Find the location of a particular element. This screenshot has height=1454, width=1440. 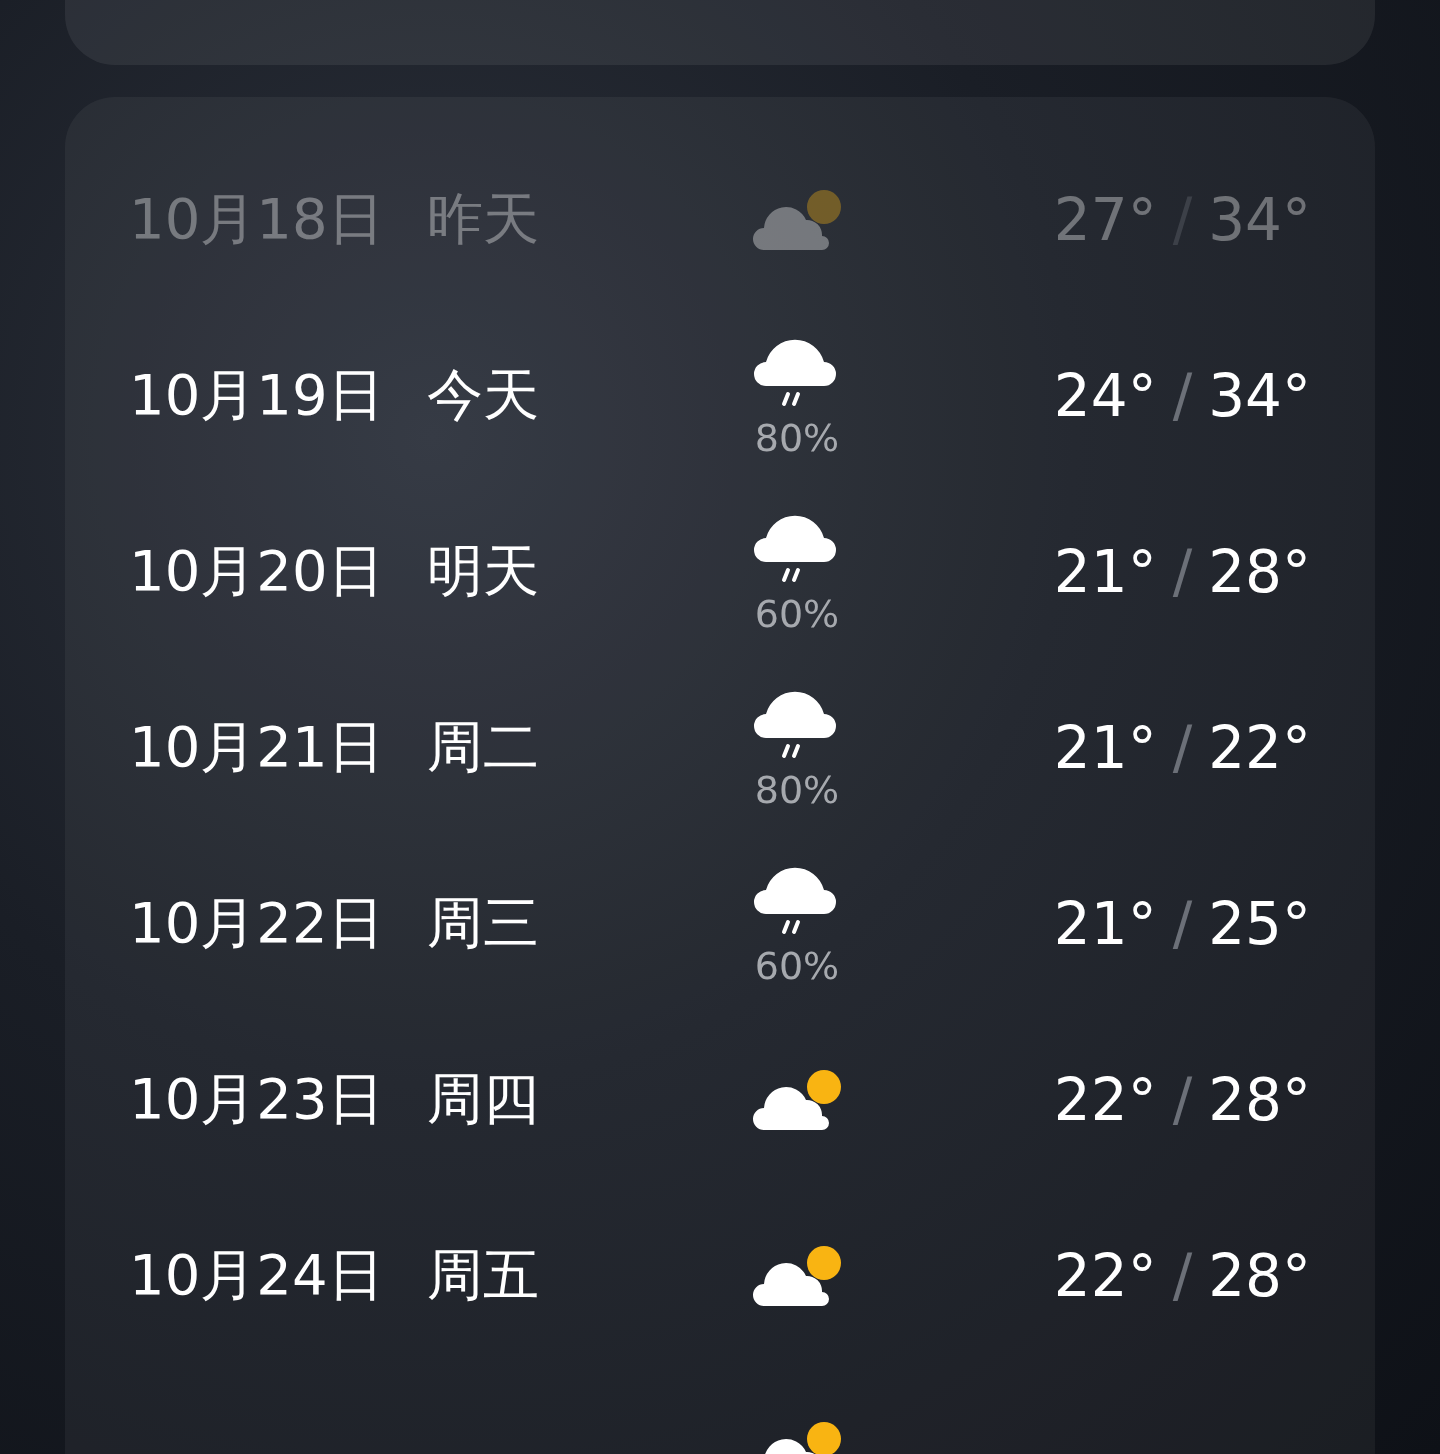

date-label: 10月18日 is located at coordinates (257, 219).